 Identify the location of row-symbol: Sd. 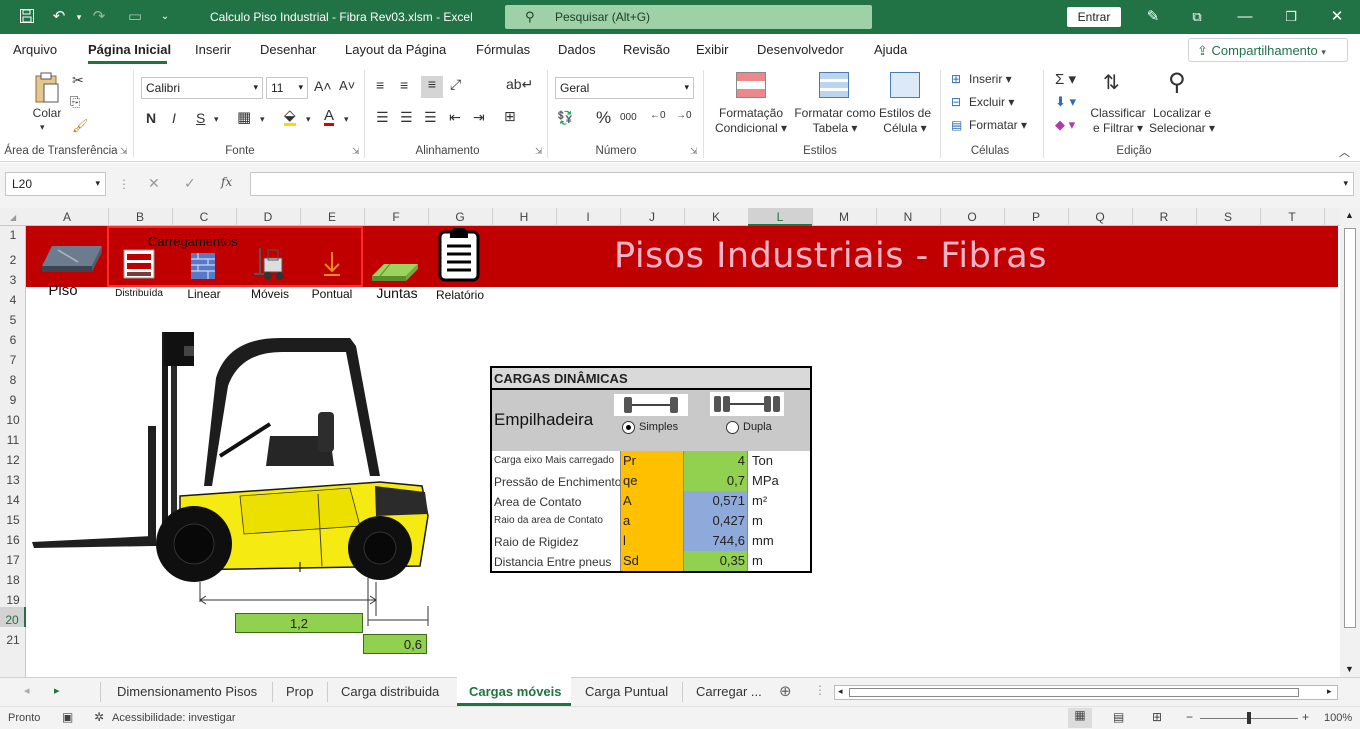
(652, 561).